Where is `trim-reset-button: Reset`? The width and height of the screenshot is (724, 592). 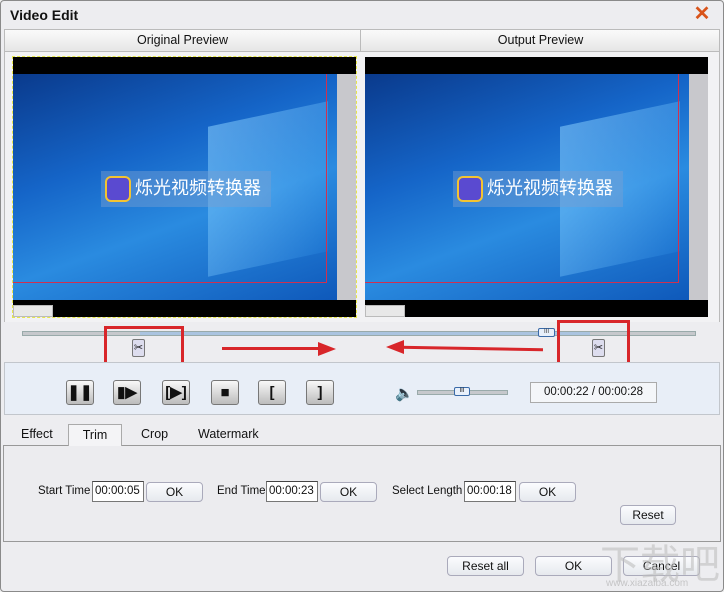 trim-reset-button: Reset is located at coordinates (648, 515).